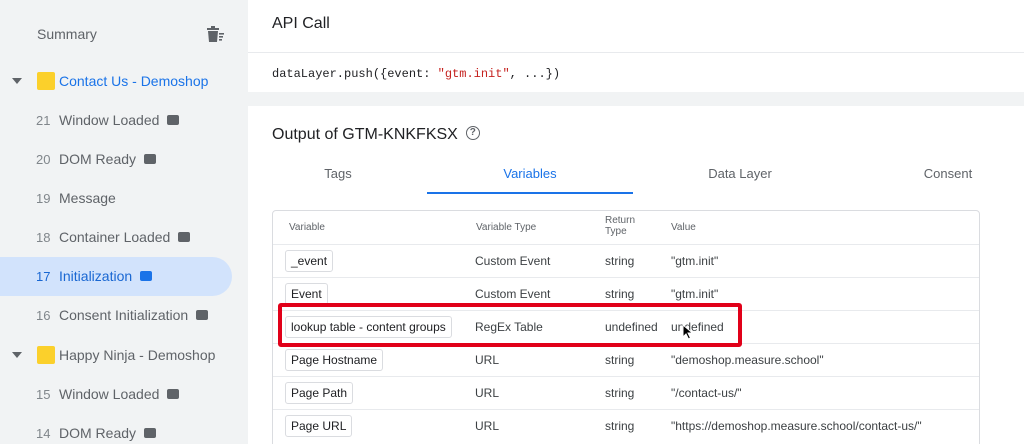  What do you see at coordinates (948, 177) in the screenshot?
I see `tab-consent: Consent` at bounding box center [948, 177].